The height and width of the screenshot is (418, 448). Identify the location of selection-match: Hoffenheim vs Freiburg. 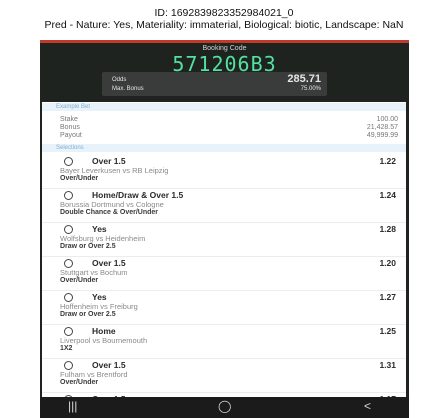
(99, 306).